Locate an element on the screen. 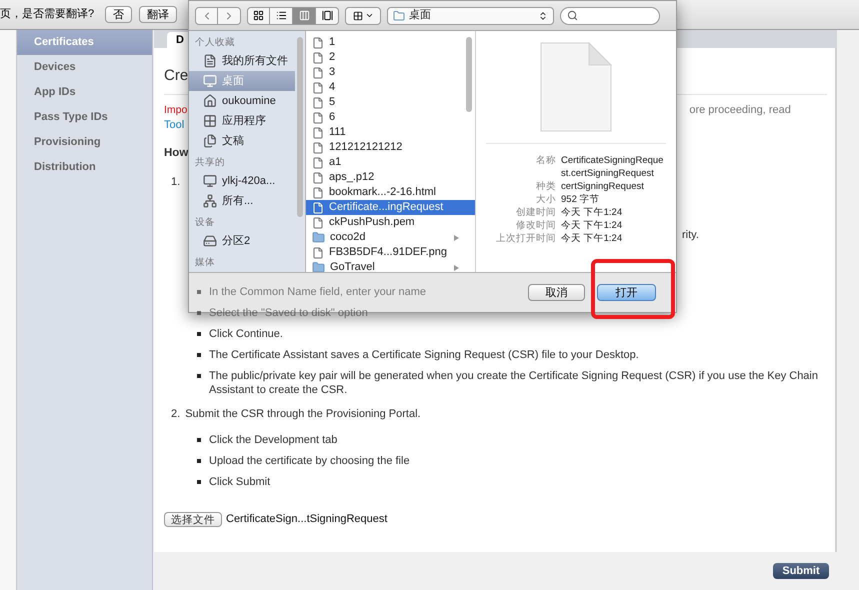 The image size is (859, 590). bullet-text: Upload the certificate by choosing the file is located at coordinates (309, 461).